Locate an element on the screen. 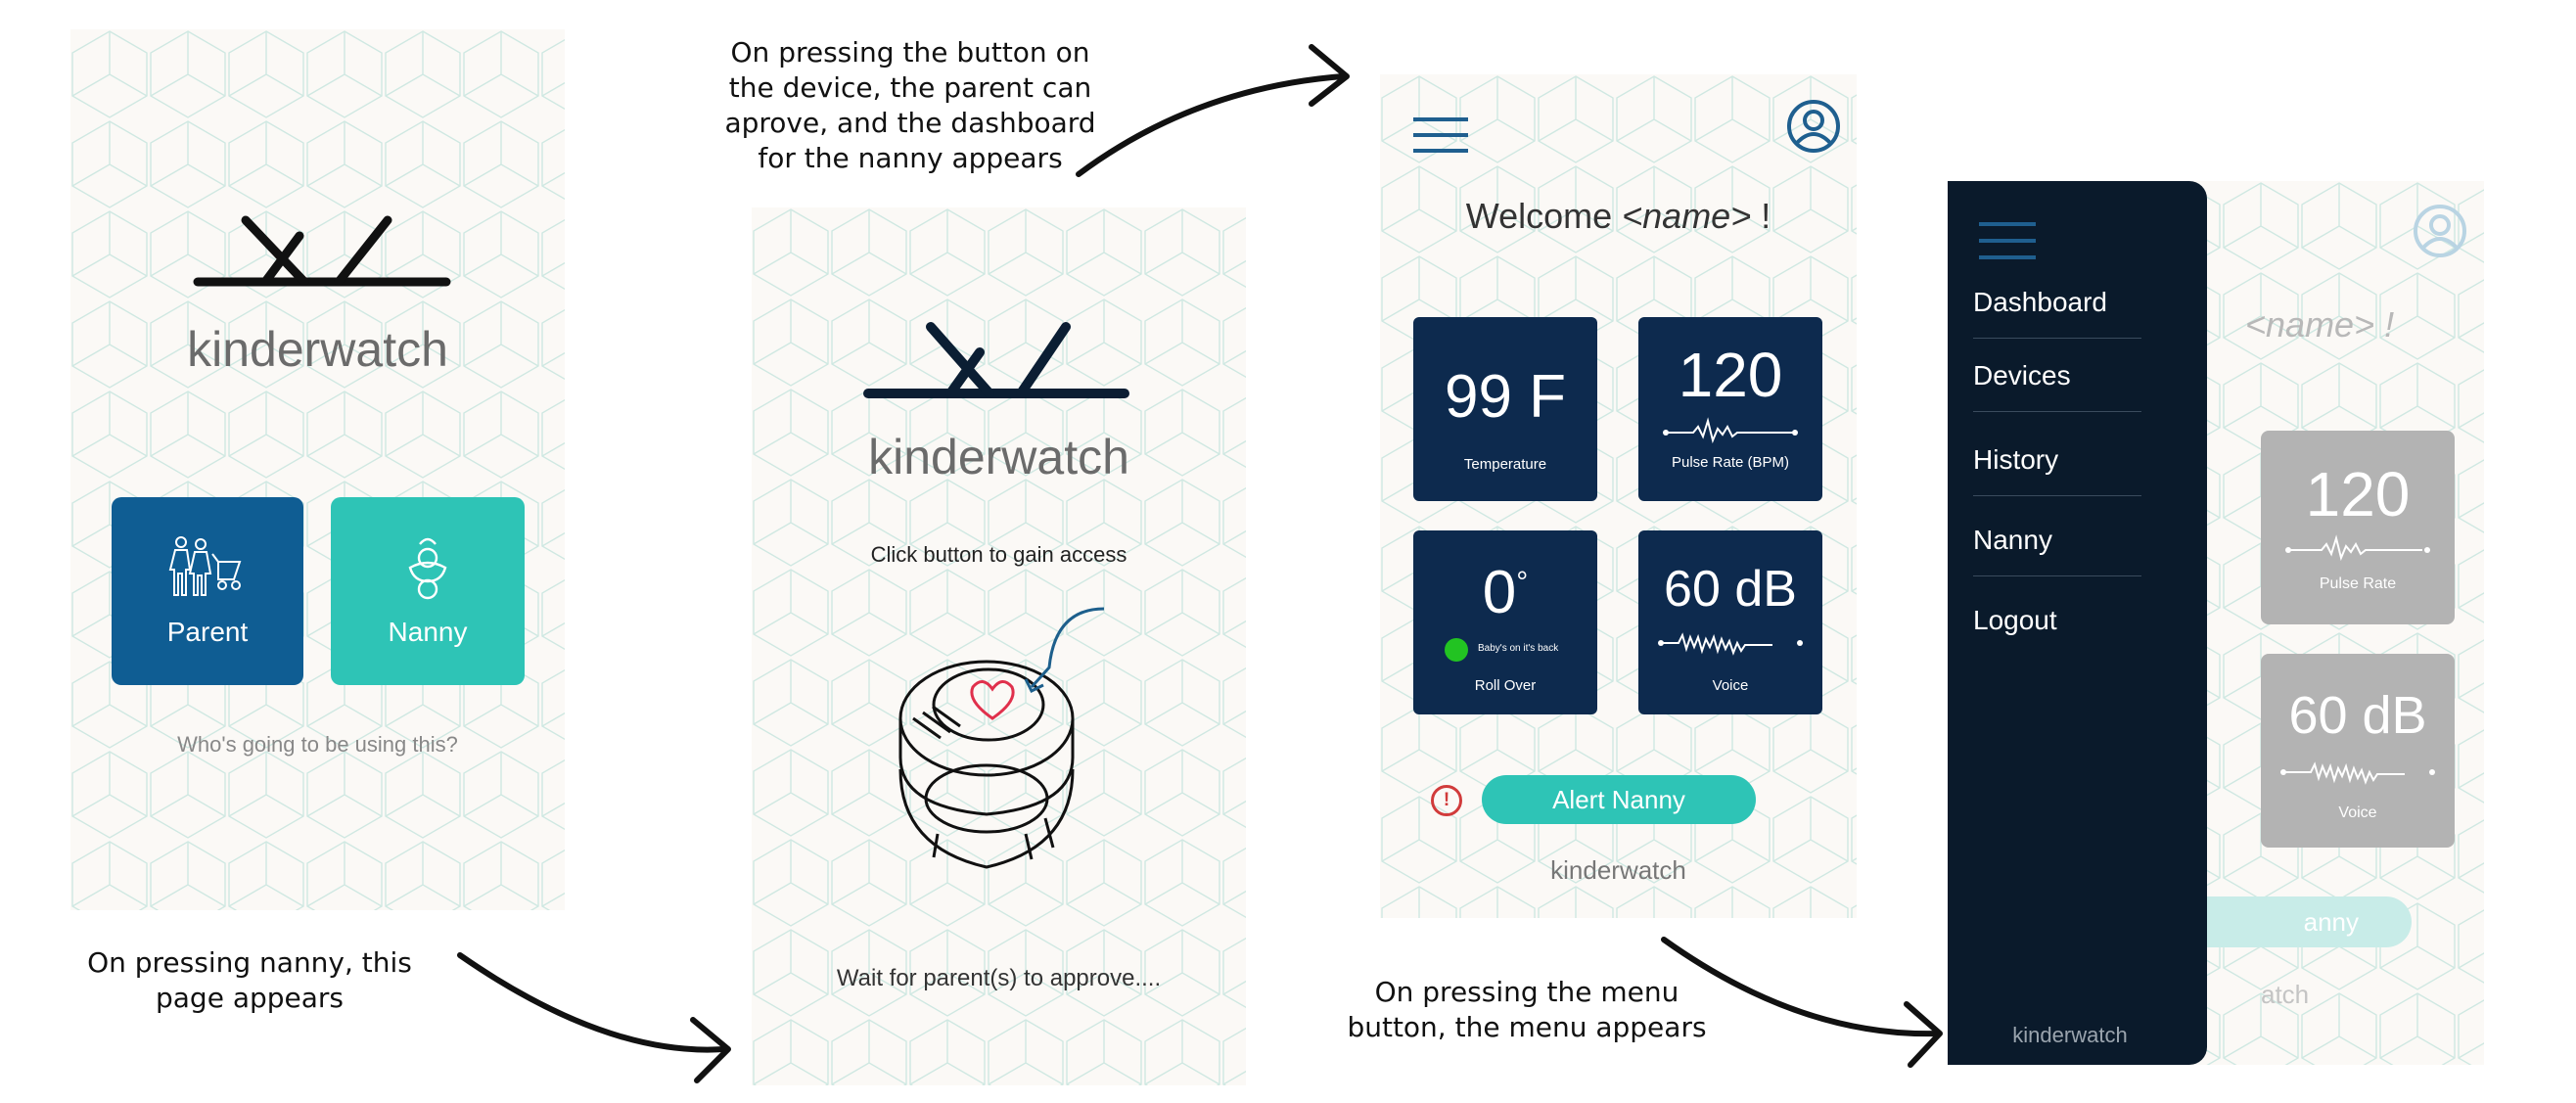 Image resolution: width=2576 pixels, height=1103 pixels. welcome-heading: Welcome <name> ! is located at coordinates (1618, 216).